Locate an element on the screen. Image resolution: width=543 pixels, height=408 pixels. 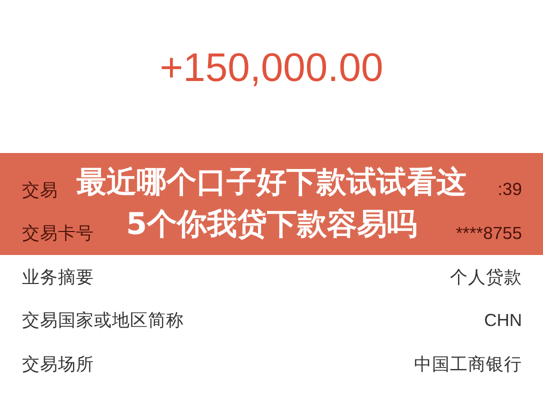
detail-label: 交易场所 is located at coordinates (58, 365).